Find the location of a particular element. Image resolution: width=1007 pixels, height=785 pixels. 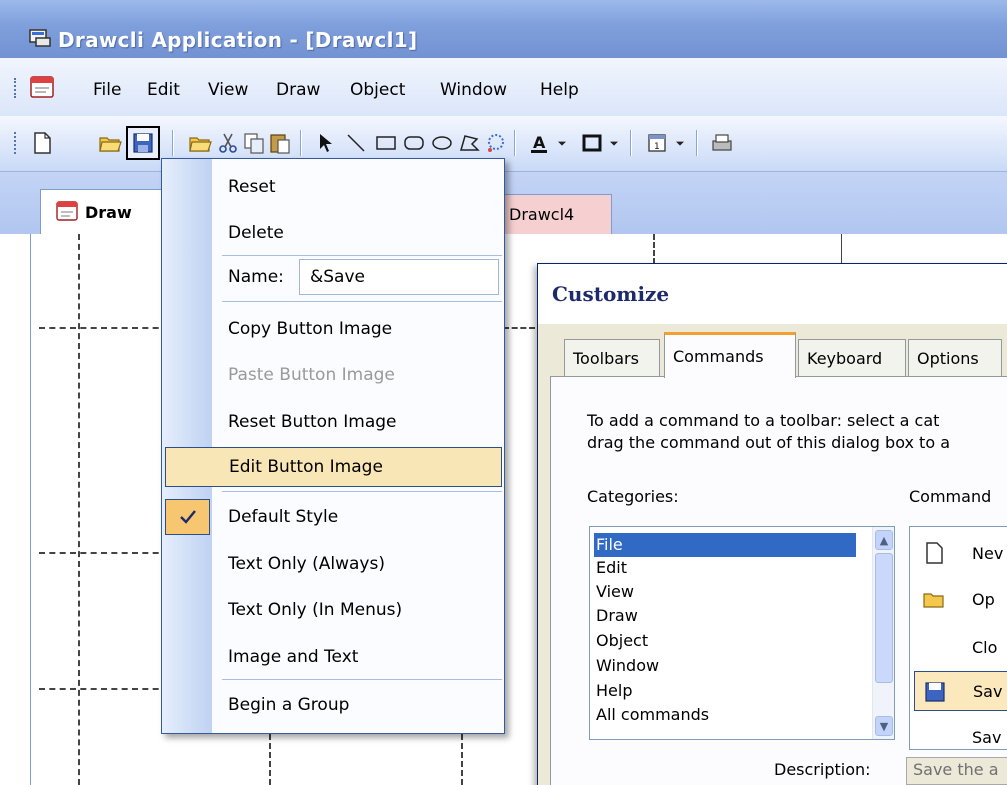

menu-bar: File Edit View Draw Object Window Help is located at coordinates (503, 87).